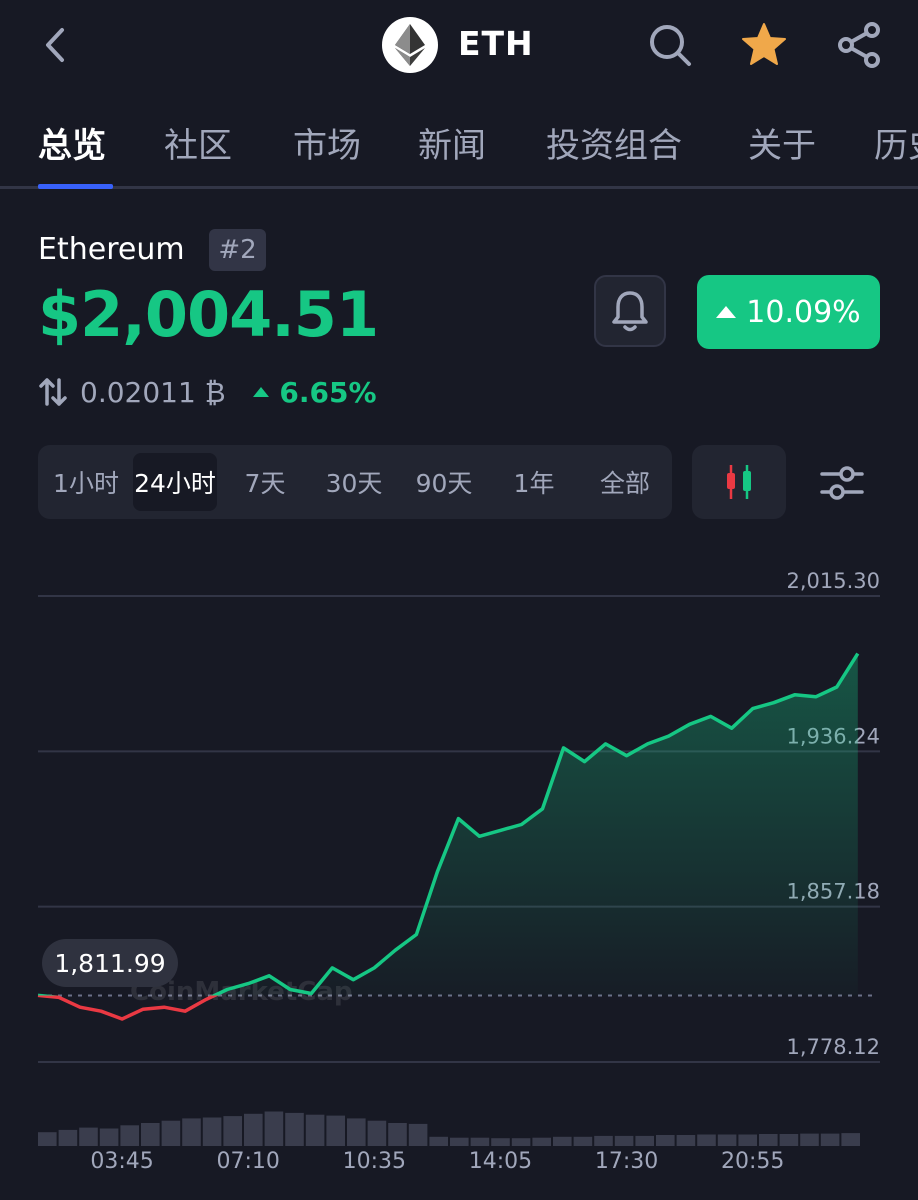 The height and width of the screenshot is (1200, 918). Describe the element at coordinates (625, 482) in the screenshot. I see `range-all: 全部` at that location.